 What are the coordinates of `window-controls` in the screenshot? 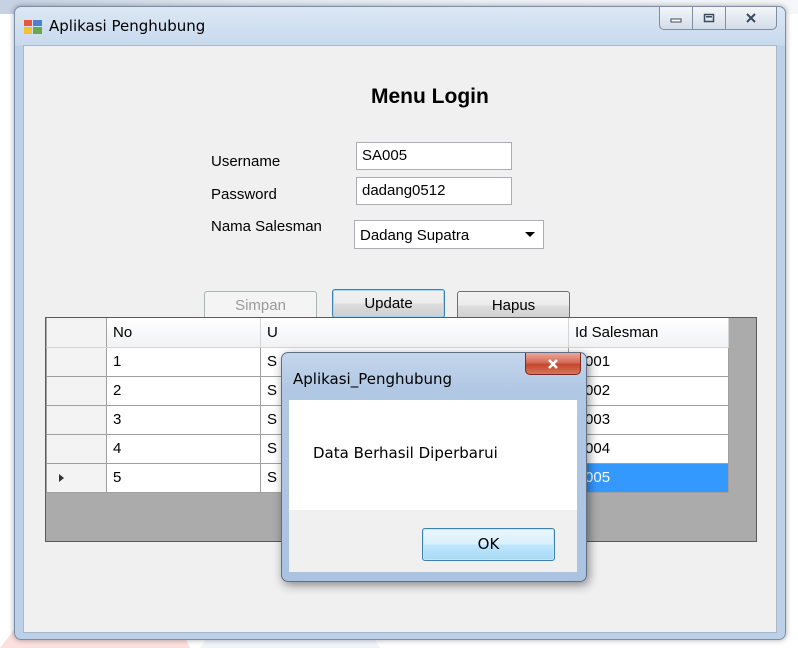 It's located at (718, 18).